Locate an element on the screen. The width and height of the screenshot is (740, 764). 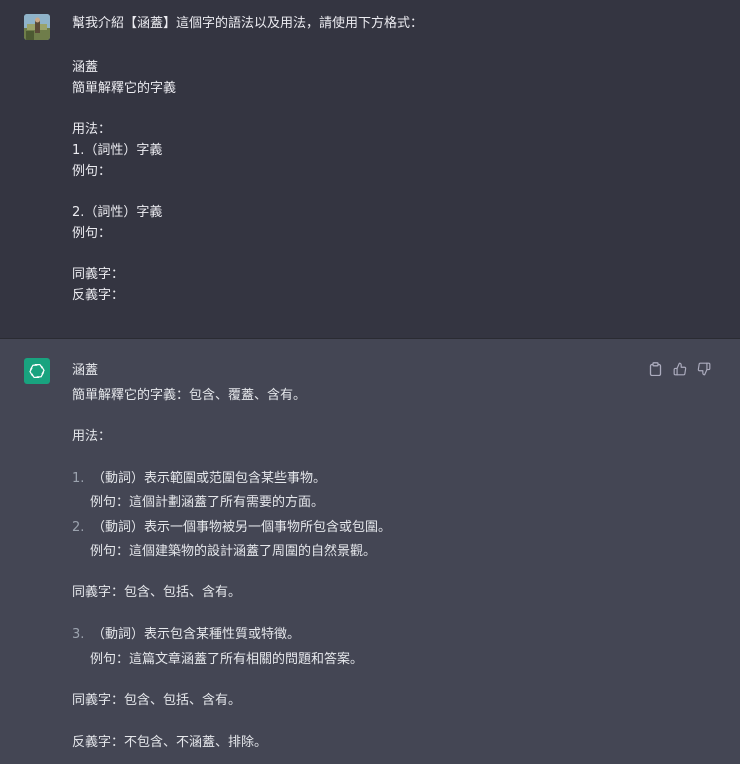
usage-heading: 用法： is located at coordinates (92, 436).